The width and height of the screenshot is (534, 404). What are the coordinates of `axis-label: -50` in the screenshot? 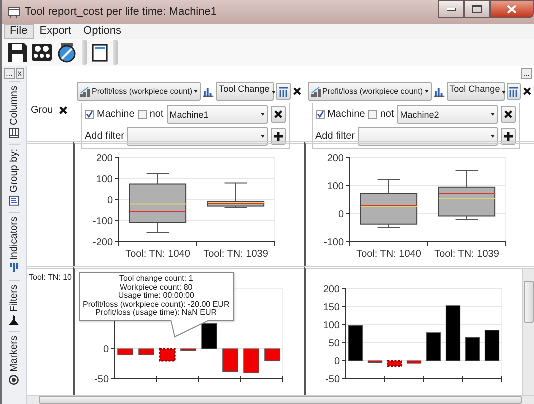 It's located at (332, 380).